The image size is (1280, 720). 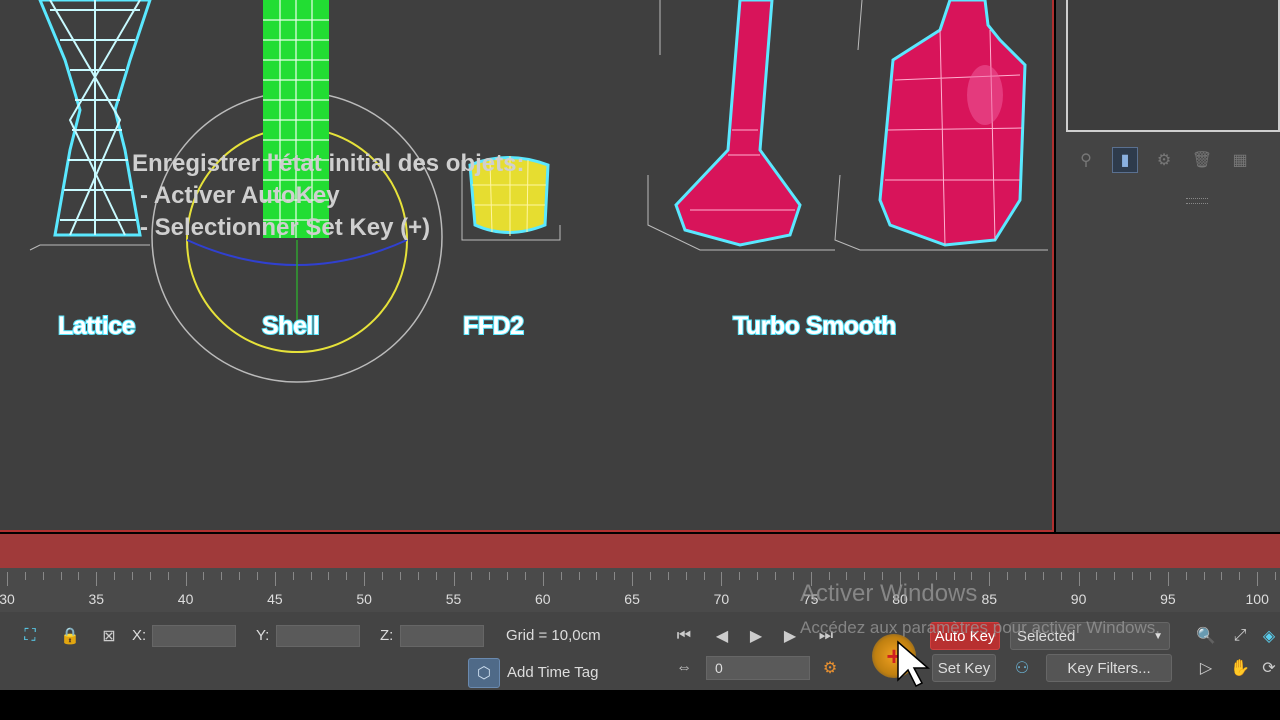 What do you see at coordinates (684, 668) in the screenshot?
I see `key-mode-toggle-icon: ⇔` at bounding box center [684, 668].